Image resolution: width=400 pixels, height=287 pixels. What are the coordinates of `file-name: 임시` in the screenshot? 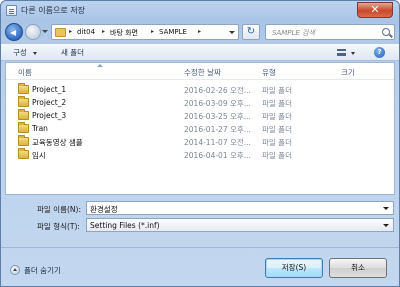 It's located at (39, 155).